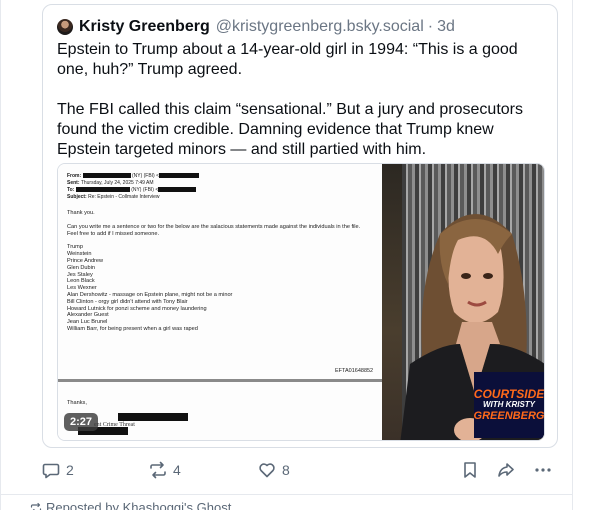  I want to click on repost-count: 4, so click(177, 470).